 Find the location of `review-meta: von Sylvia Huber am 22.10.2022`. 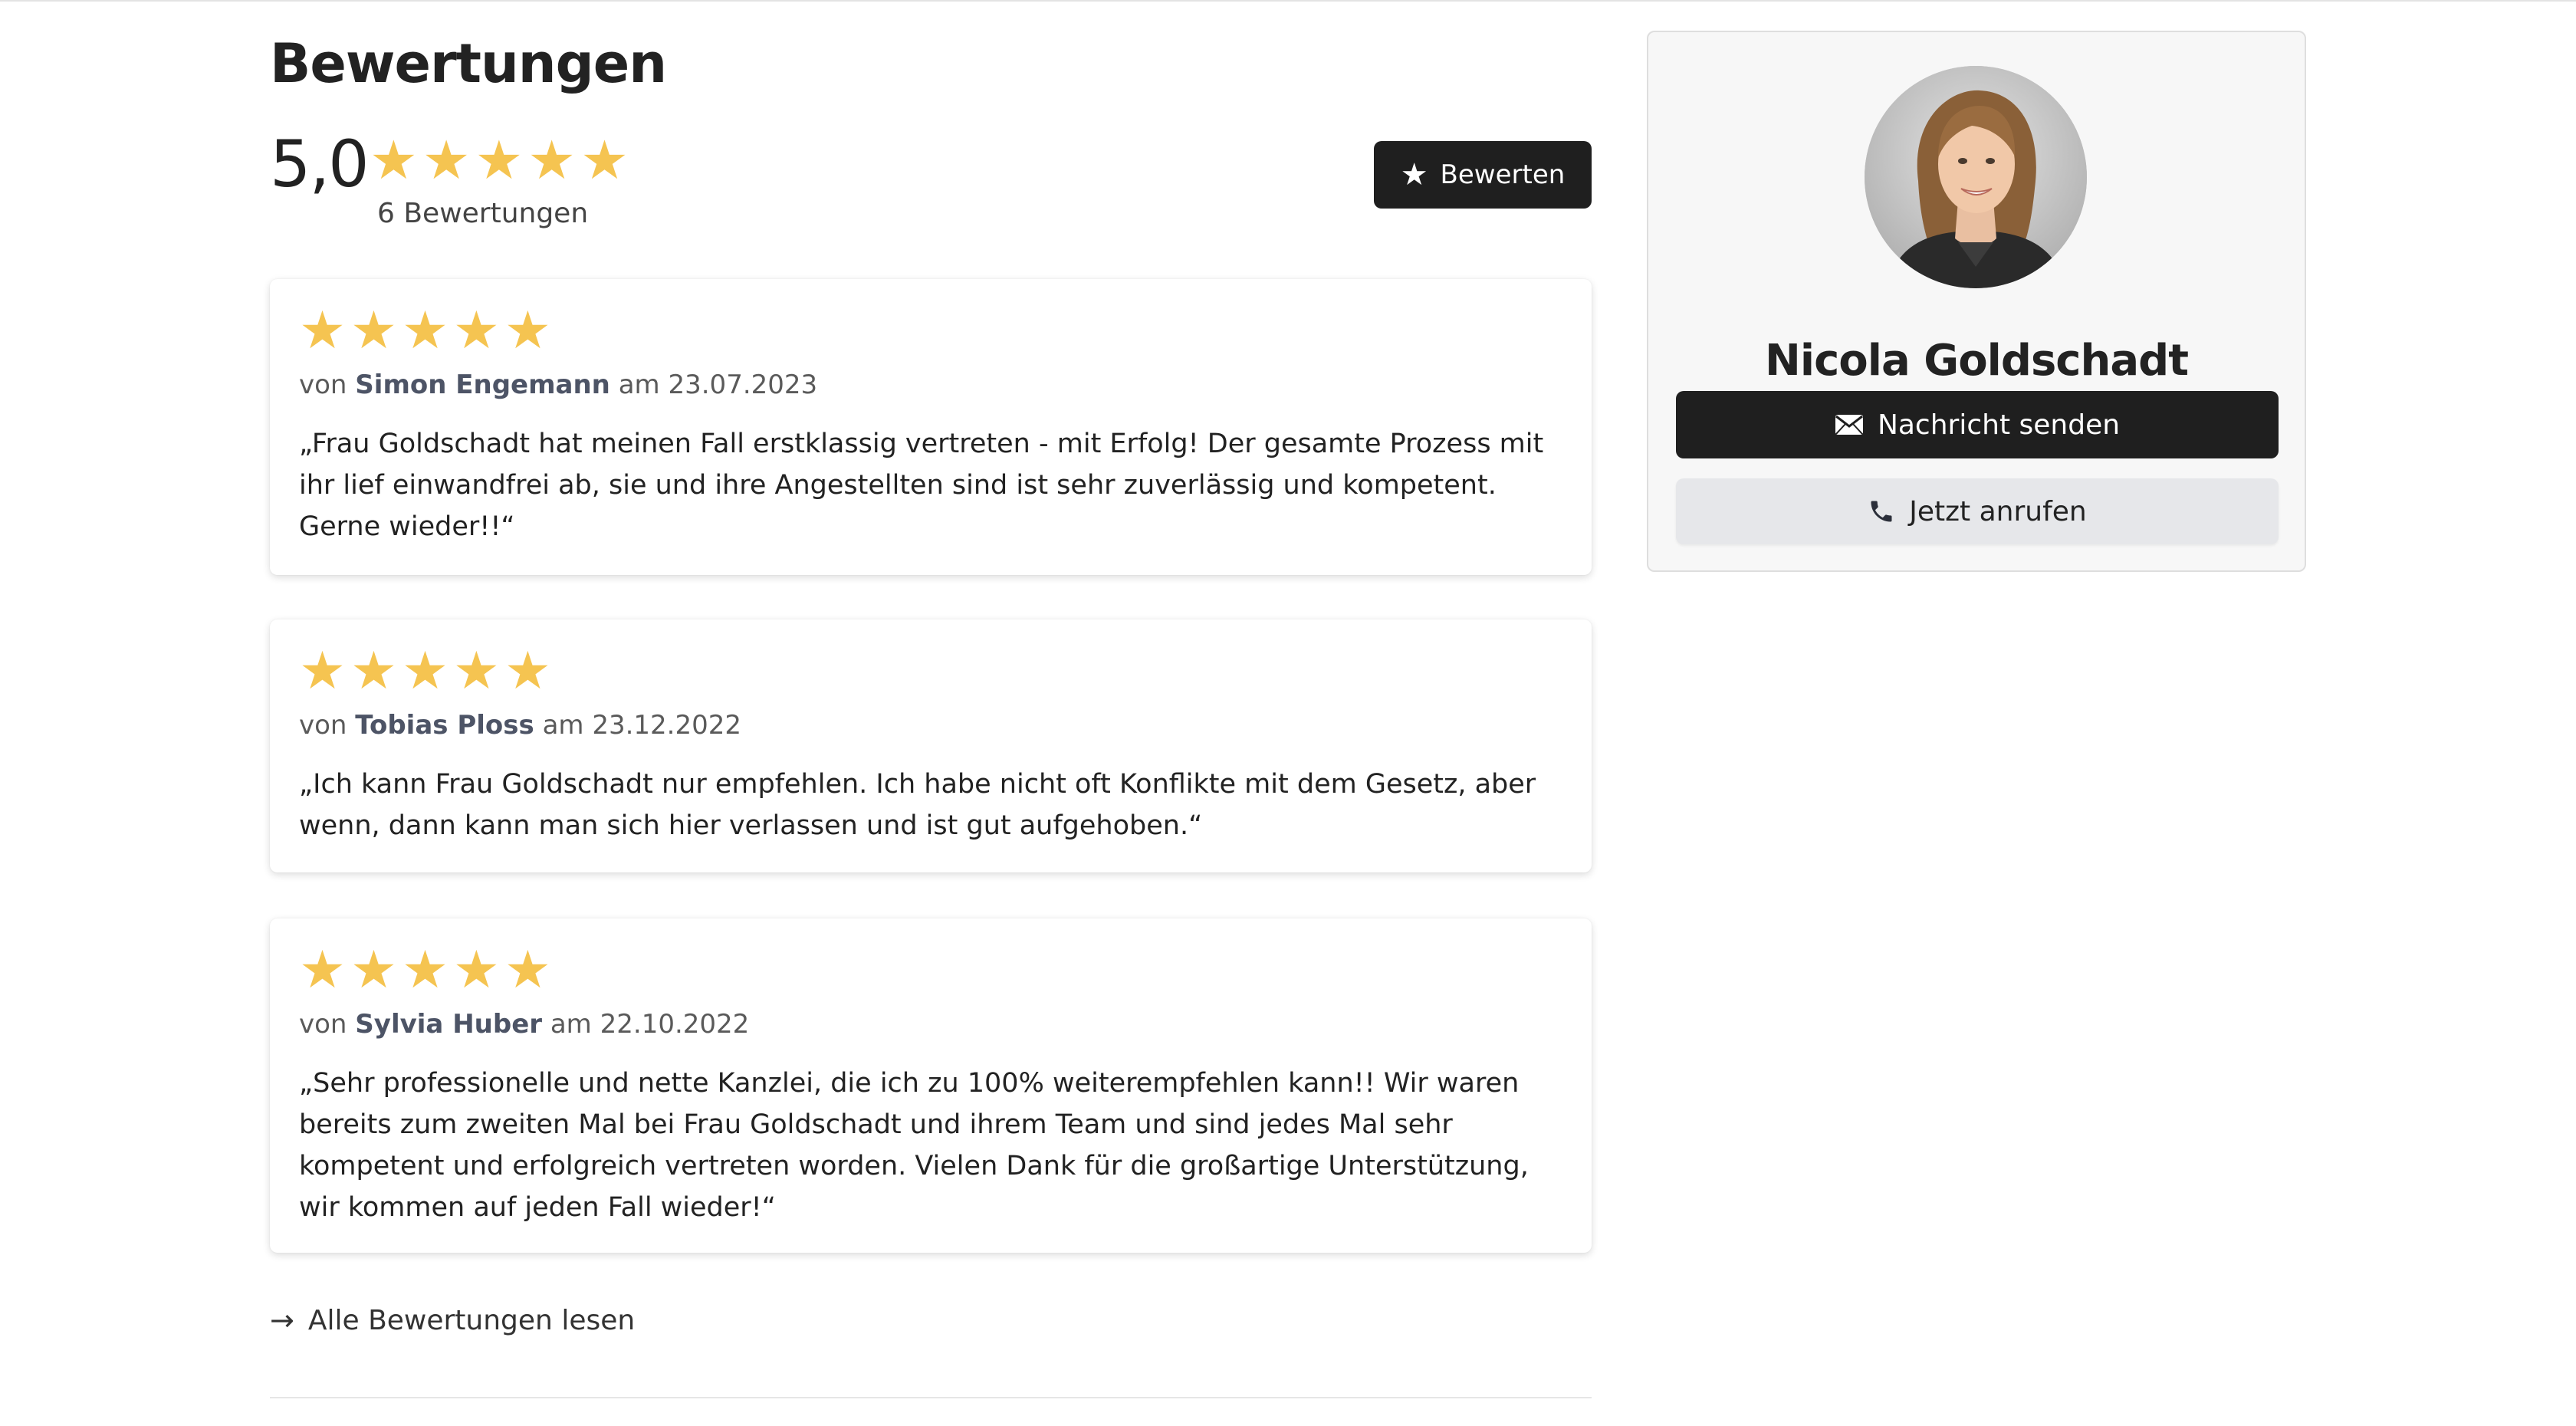

review-meta: von Sylvia Huber am 22.10.2022 is located at coordinates (930, 1024).